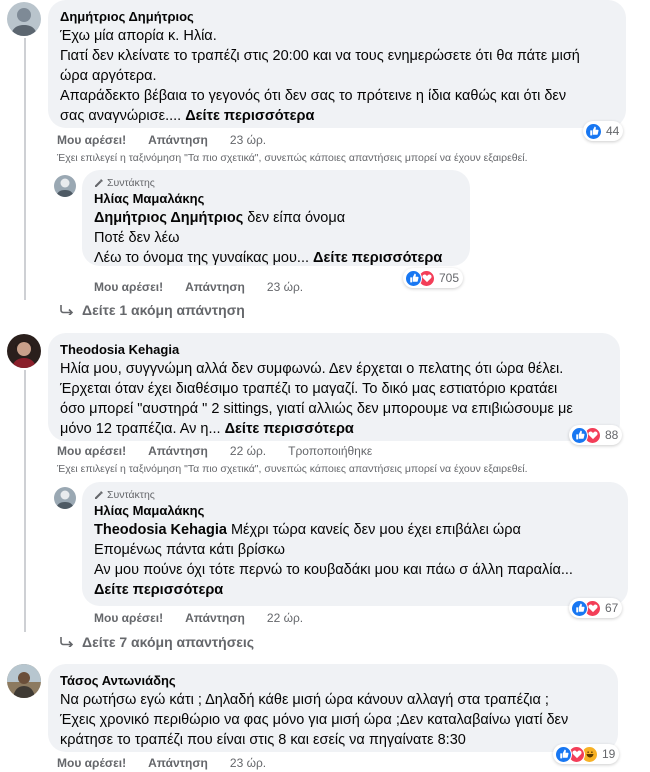 The image size is (650, 772). What do you see at coordinates (596, 435) in the screenshot?
I see `reaction-summary: 88` at bounding box center [596, 435].